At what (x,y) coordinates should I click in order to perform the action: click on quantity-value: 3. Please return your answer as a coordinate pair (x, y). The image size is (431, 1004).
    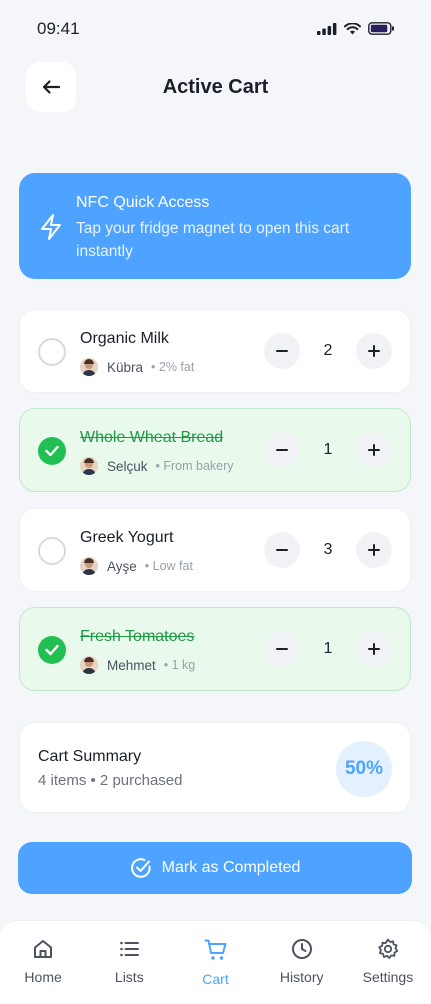
    Looking at the image, I should click on (328, 549).